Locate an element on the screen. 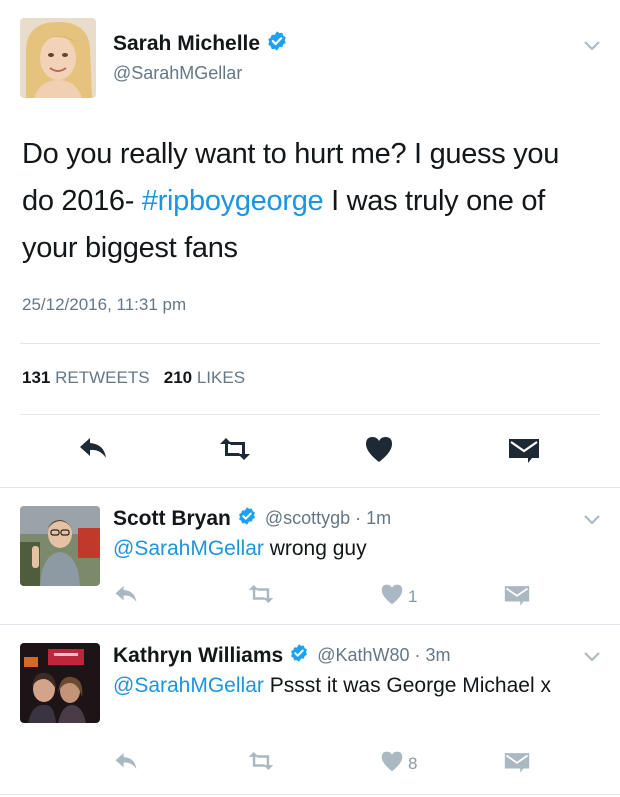 This screenshot has height=797, width=620. like-button is located at coordinates (379, 451).